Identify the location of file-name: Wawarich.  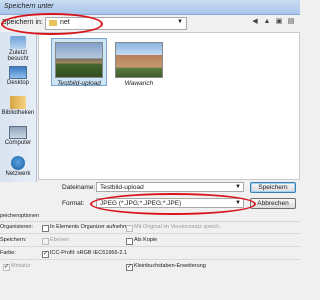
(139, 83).